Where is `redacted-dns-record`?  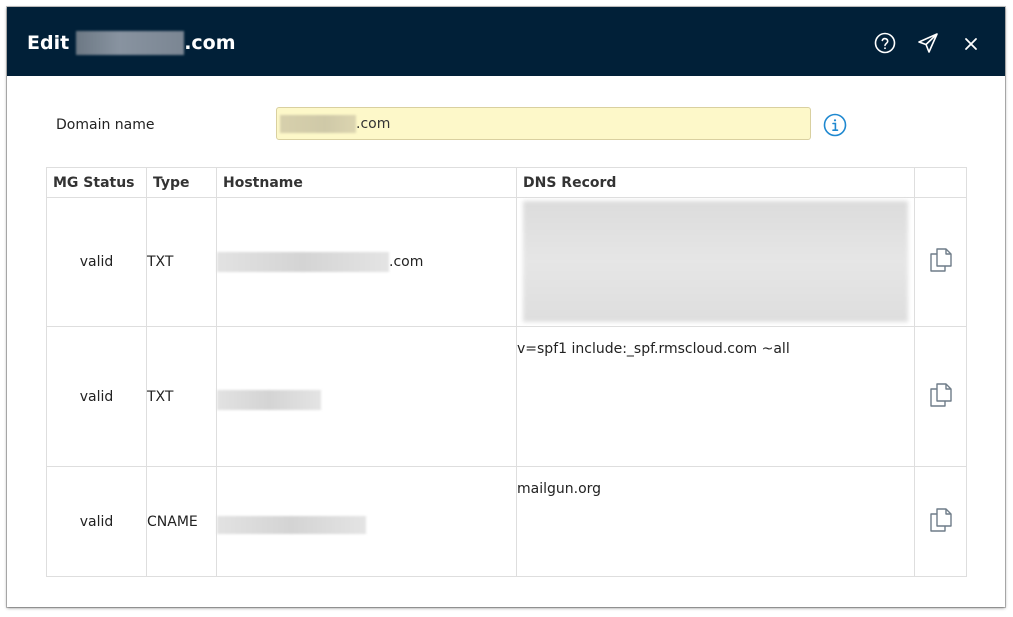 redacted-dns-record is located at coordinates (715, 261).